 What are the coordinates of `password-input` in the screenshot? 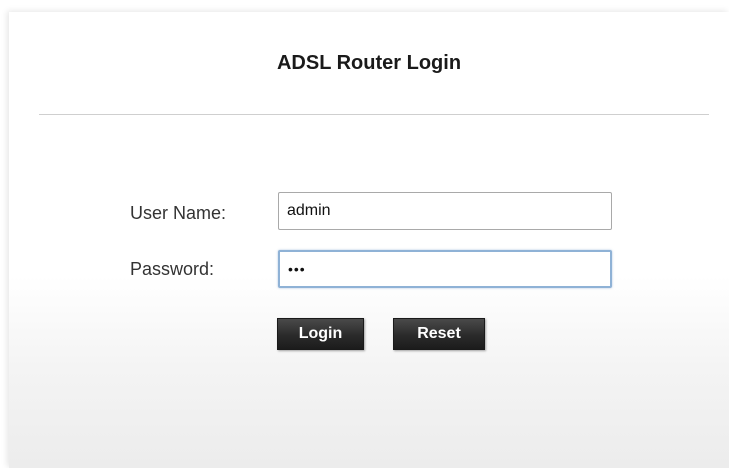 It's located at (445, 269).